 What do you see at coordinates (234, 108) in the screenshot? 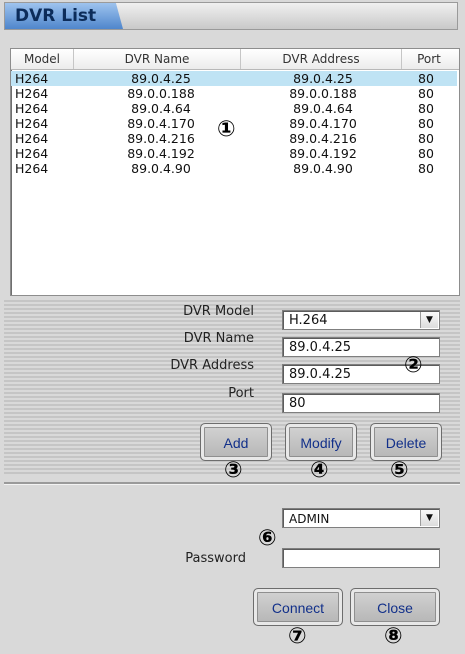
I see `table-row: H264 89.0.4.64 89.0.4.64 80` at bounding box center [234, 108].